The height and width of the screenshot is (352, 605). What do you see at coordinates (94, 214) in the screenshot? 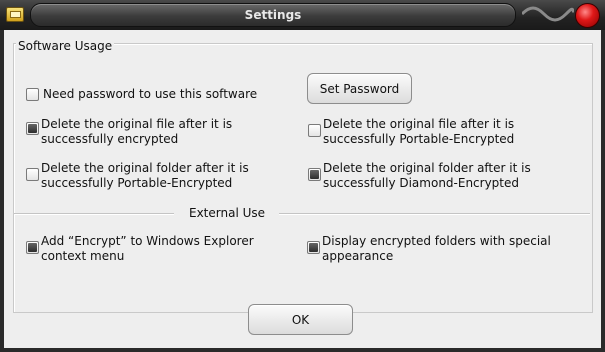
I see `external-use-divider-left` at bounding box center [94, 214].